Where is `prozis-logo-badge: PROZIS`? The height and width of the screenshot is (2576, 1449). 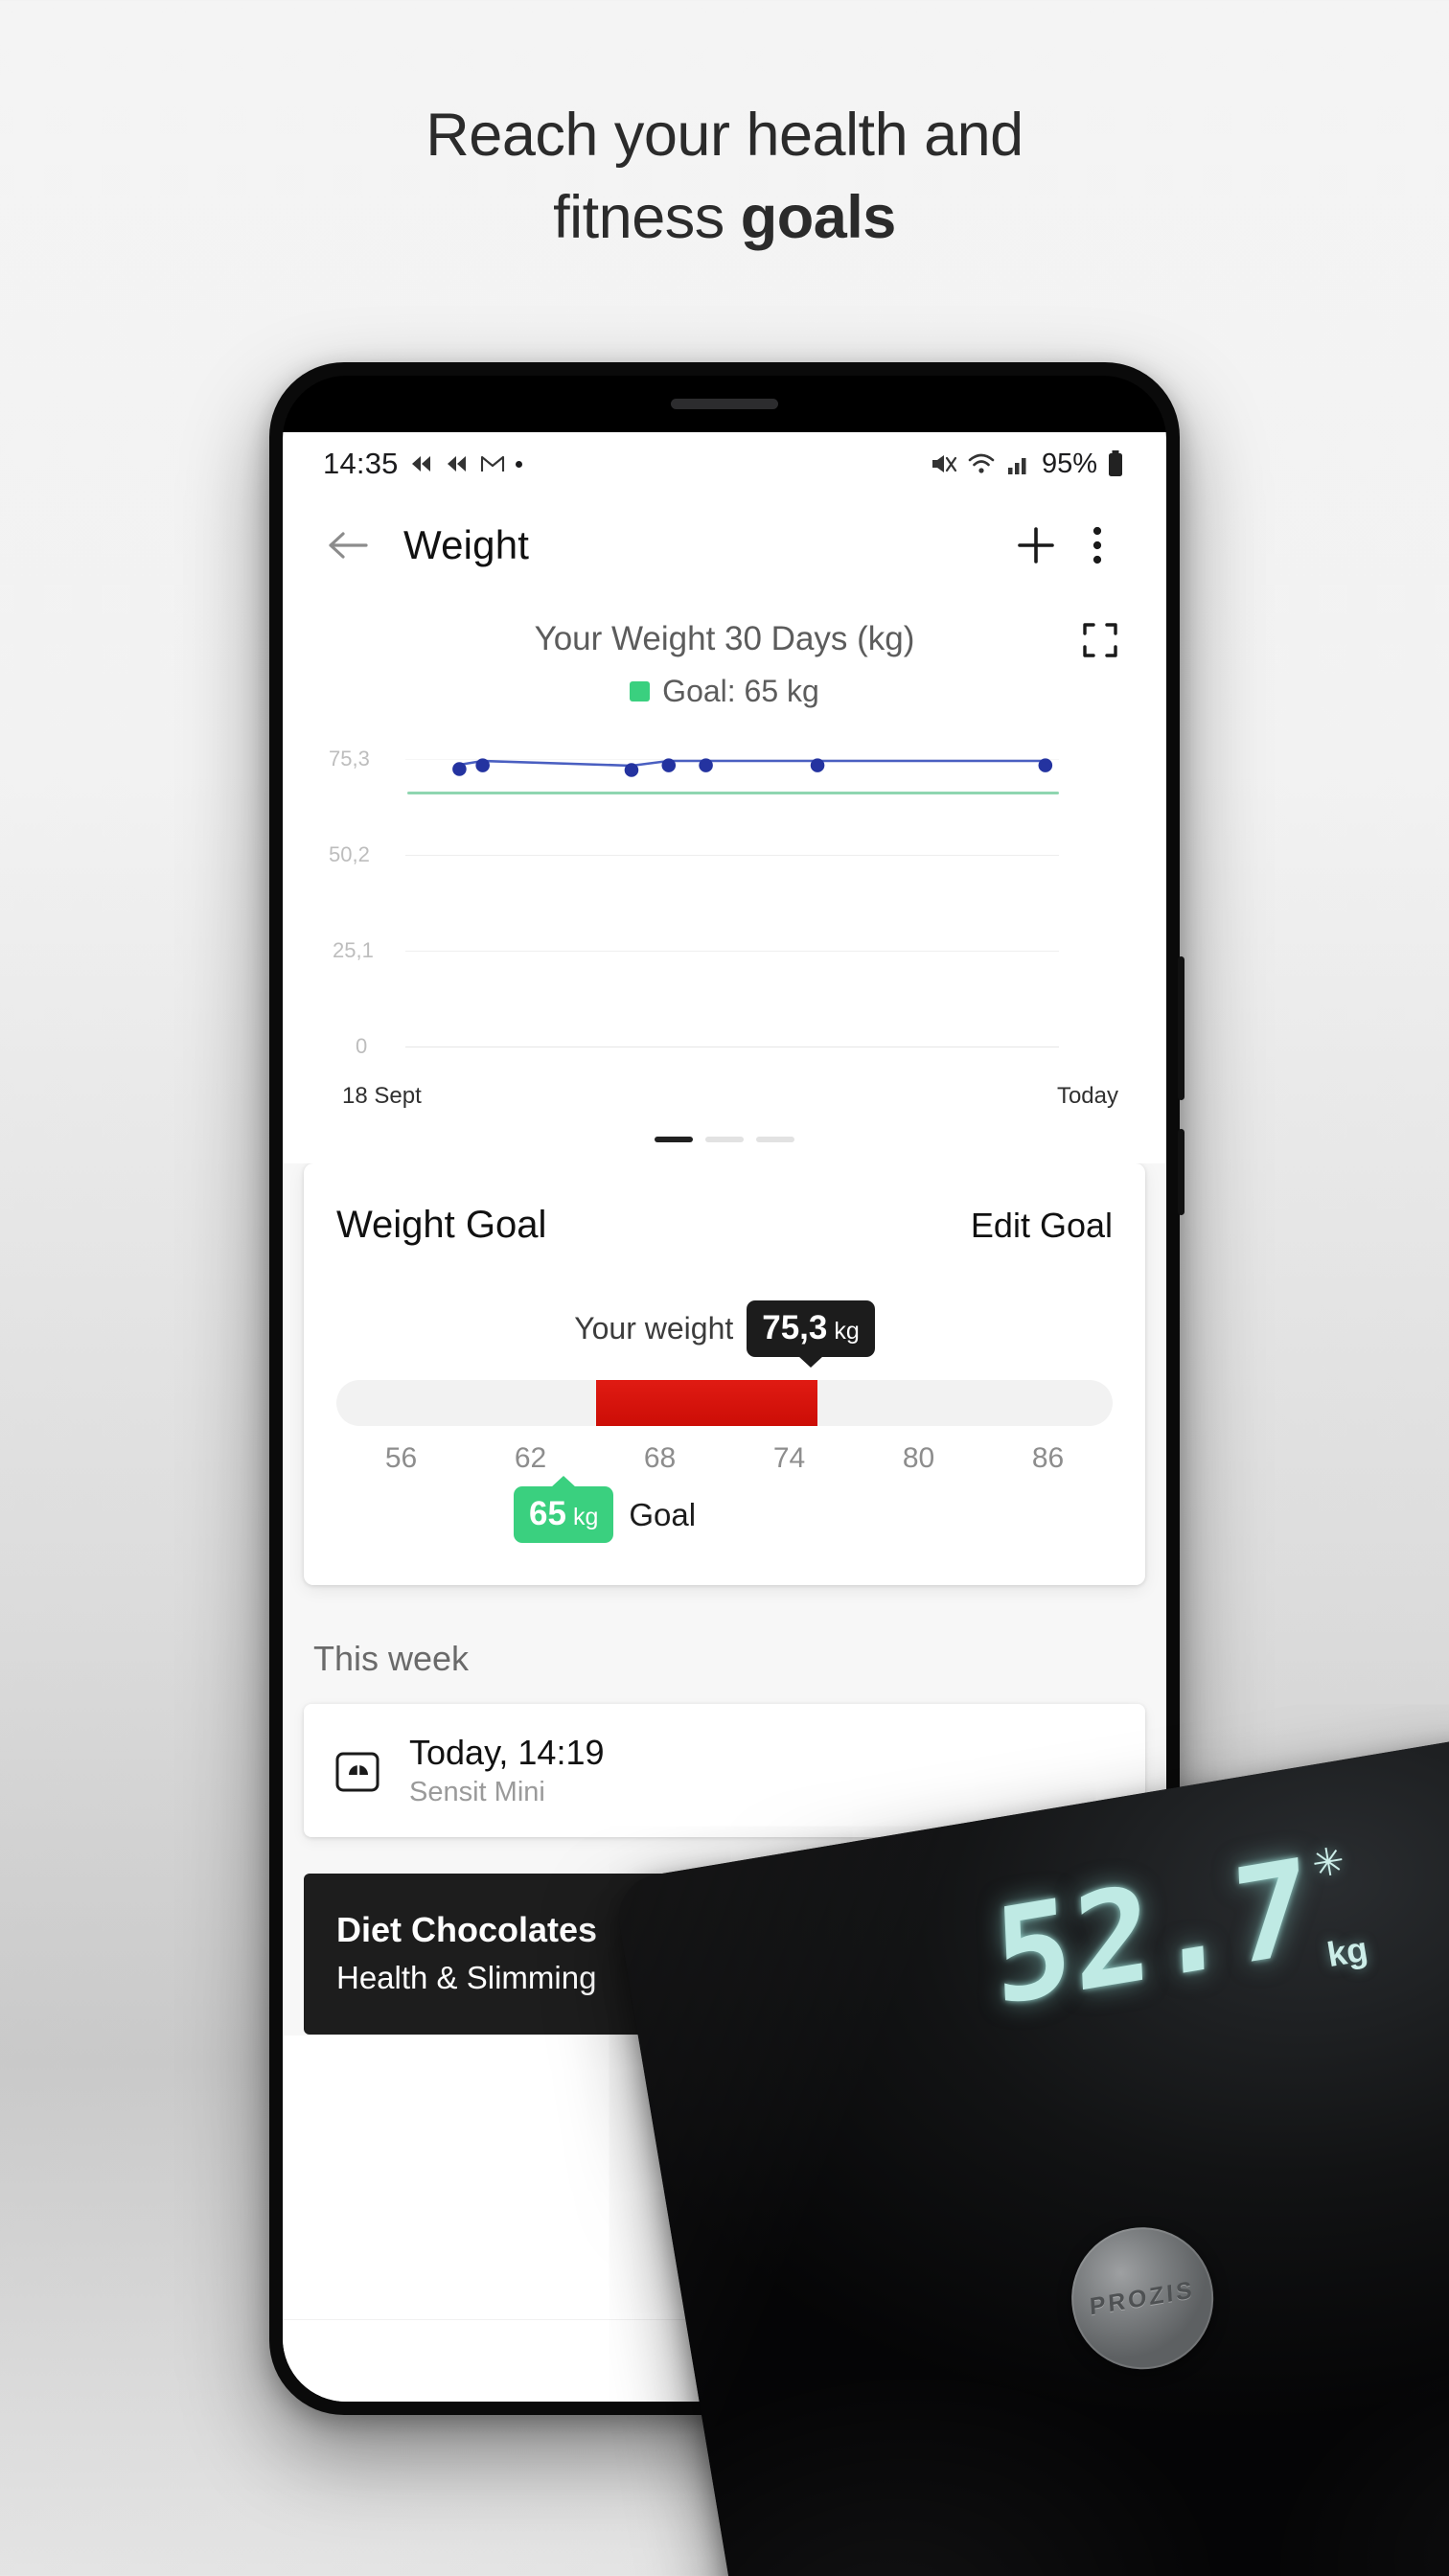
prozis-logo-badge: PROZIS is located at coordinates (1142, 2298).